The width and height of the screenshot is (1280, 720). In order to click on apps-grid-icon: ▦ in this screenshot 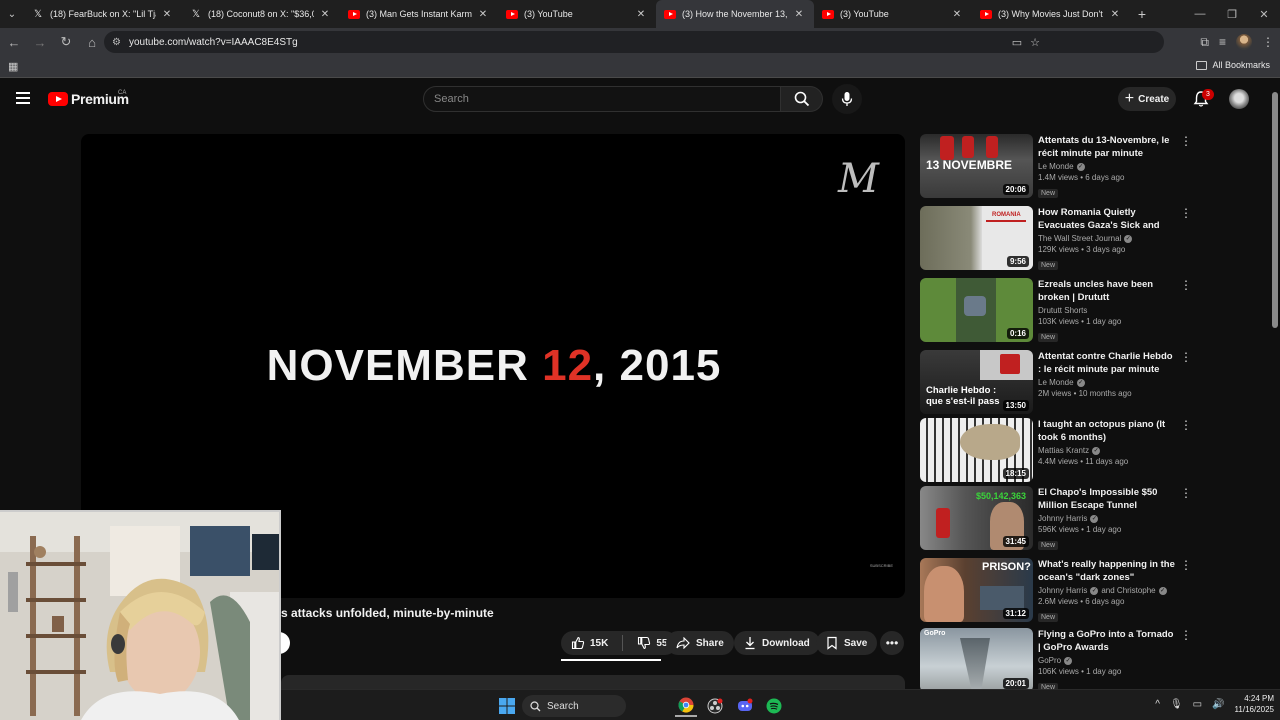, I will do `click(13, 66)`.